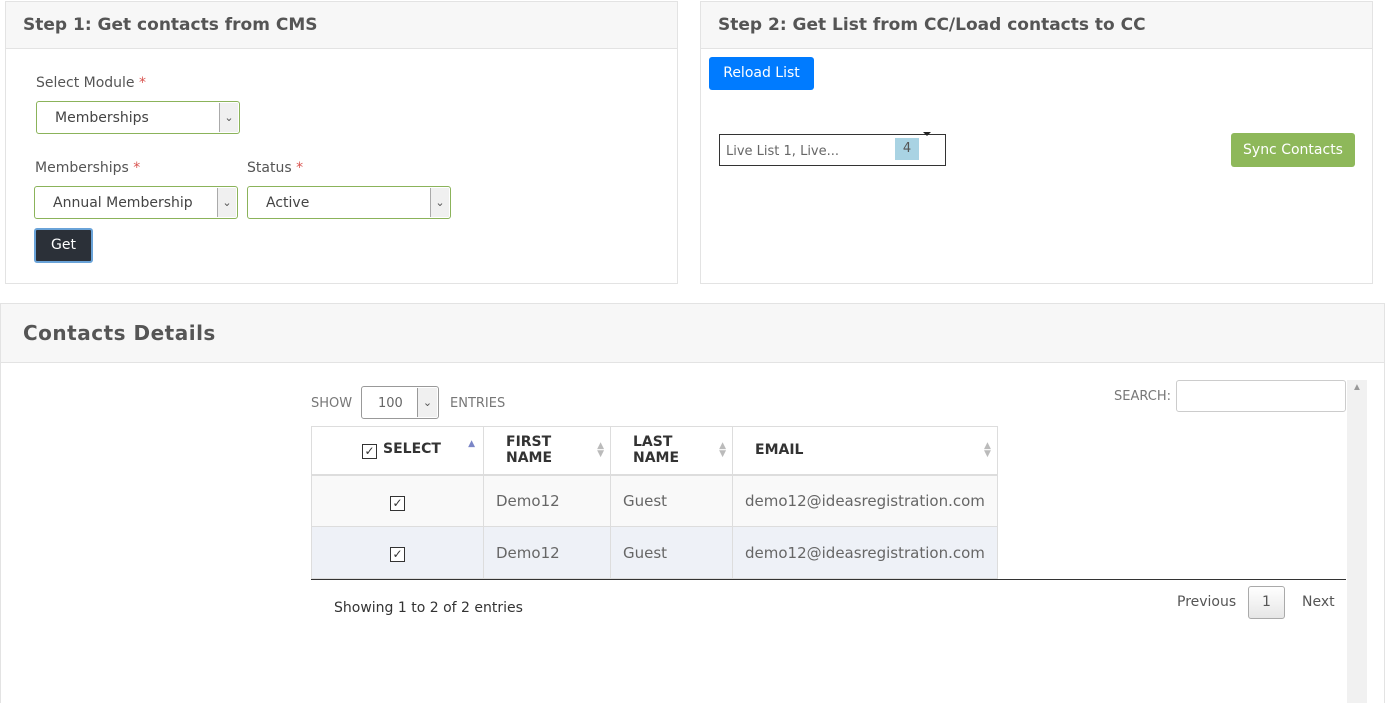  Describe the element at coordinates (478, 403) in the screenshot. I see `entries-label: entries` at that location.